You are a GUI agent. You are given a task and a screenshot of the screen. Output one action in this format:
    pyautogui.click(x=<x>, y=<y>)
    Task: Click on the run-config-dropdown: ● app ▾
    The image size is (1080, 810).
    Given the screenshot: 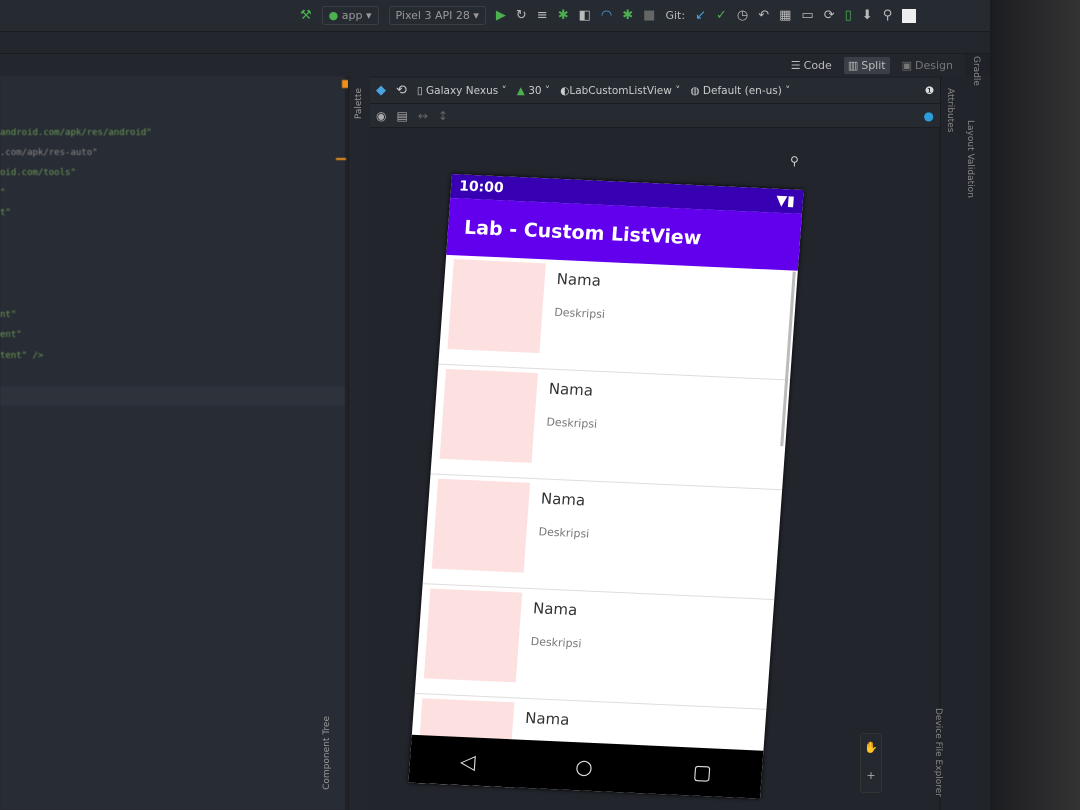 What is the action you would take?
    pyautogui.click(x=350, y=15)
    